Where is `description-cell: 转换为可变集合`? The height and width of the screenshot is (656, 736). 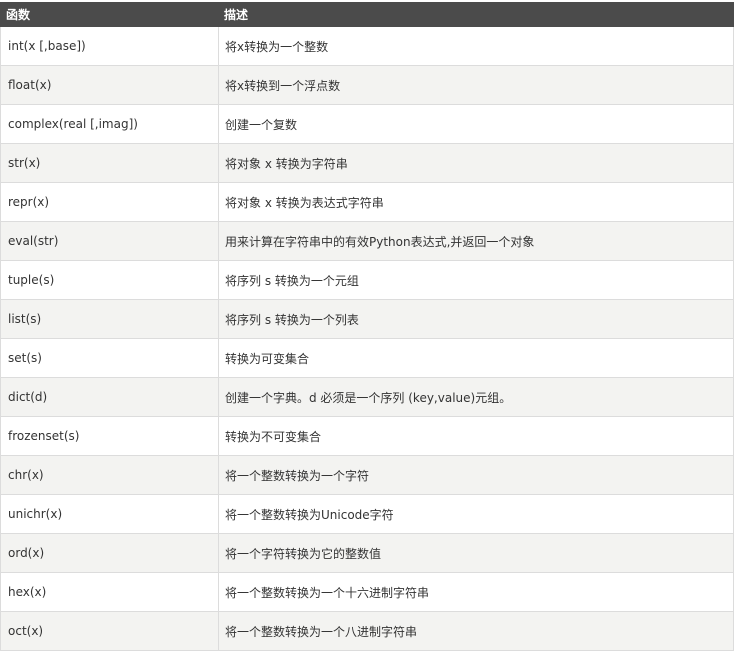 description-cell: 转换为可变集合 is located at coordinates (476, 358).